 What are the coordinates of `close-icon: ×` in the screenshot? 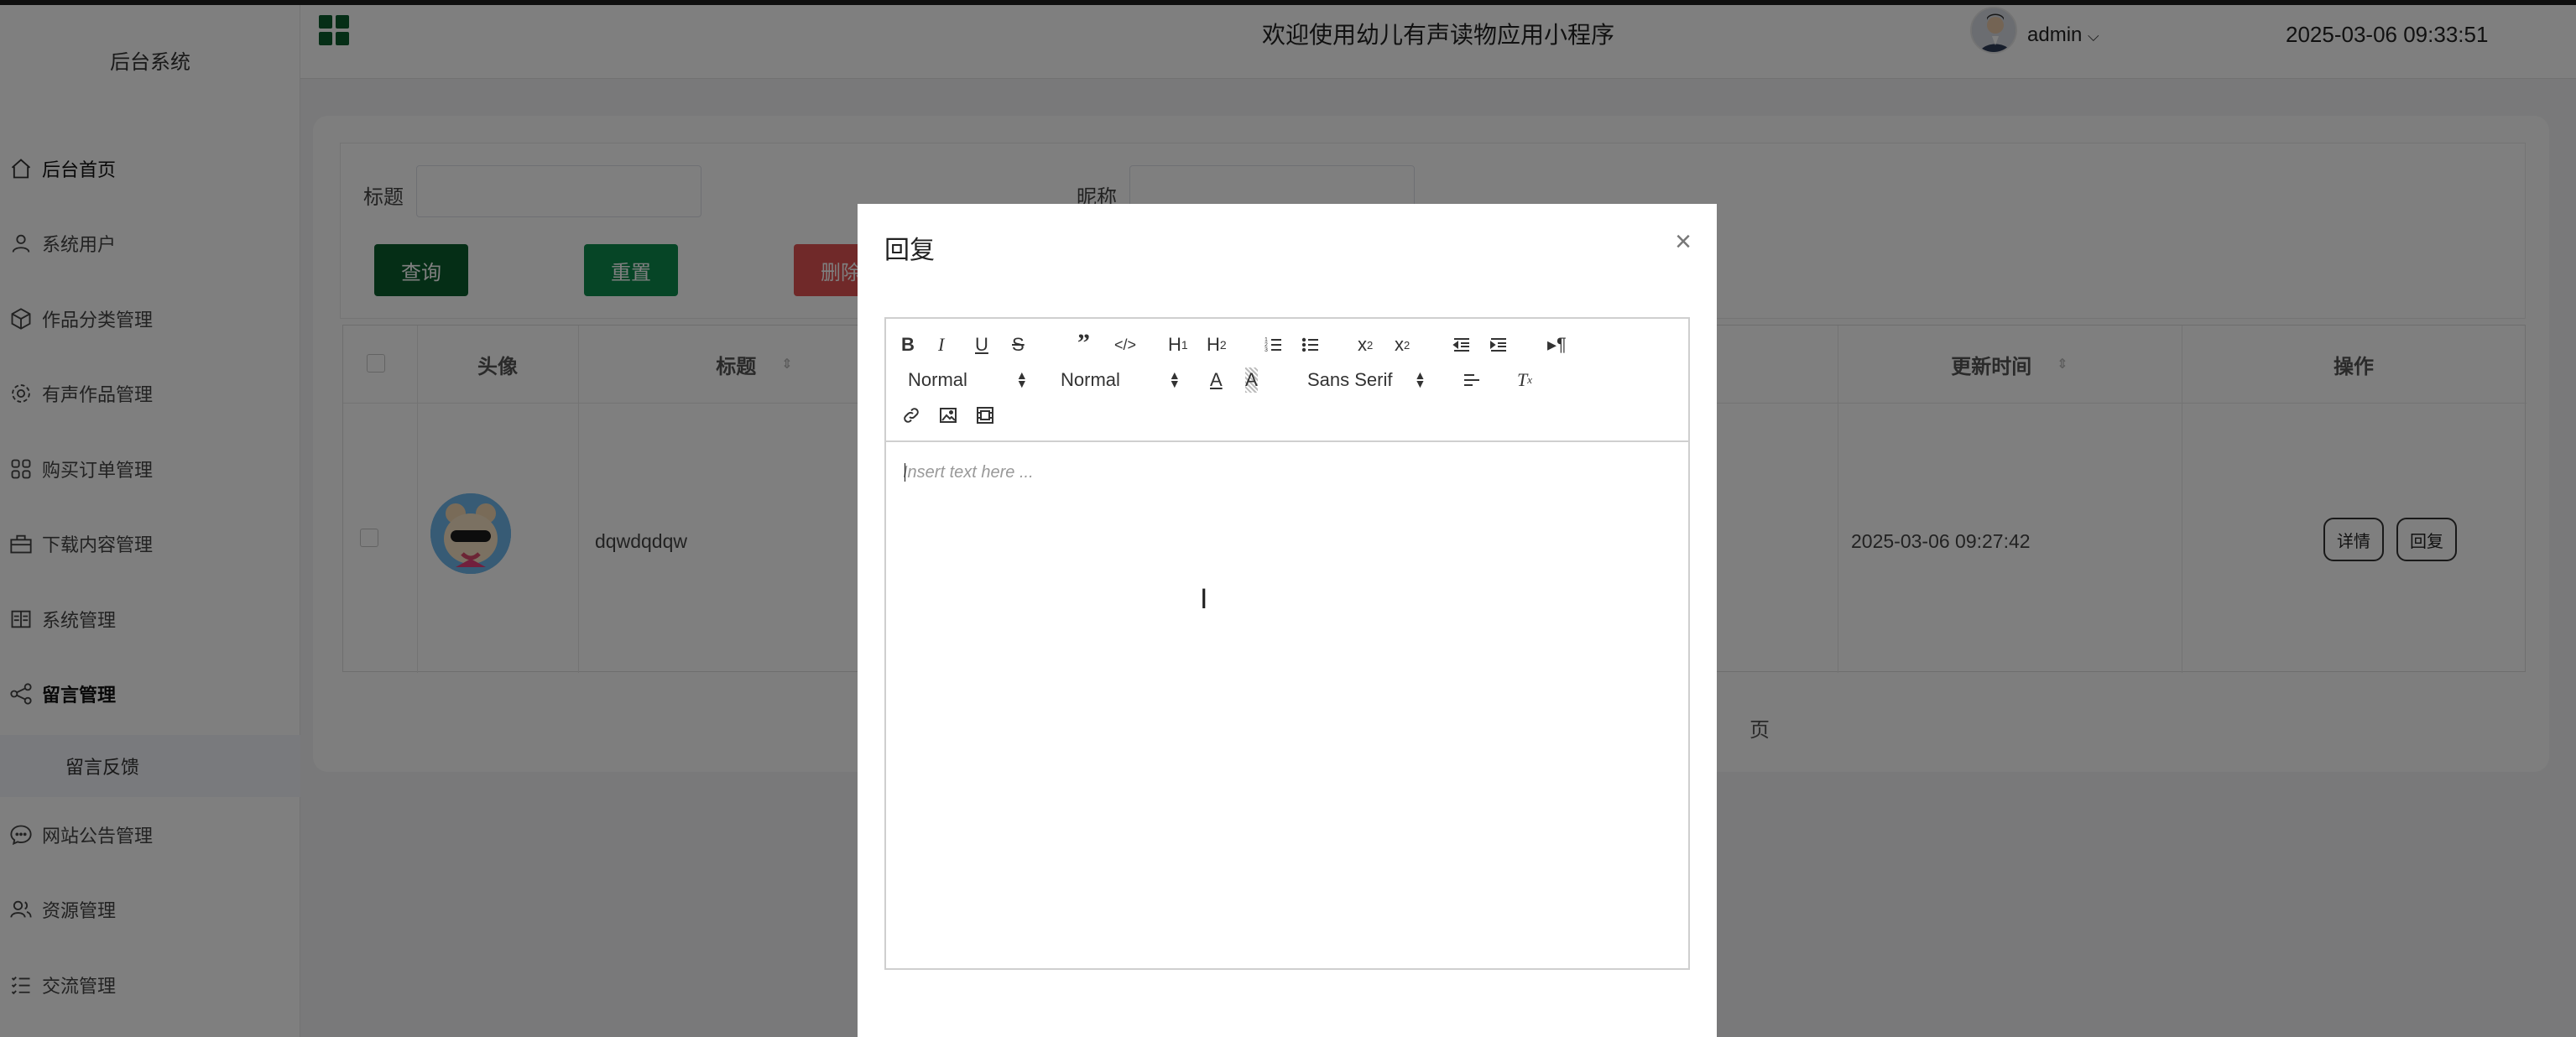 It's located at (1683, 241).